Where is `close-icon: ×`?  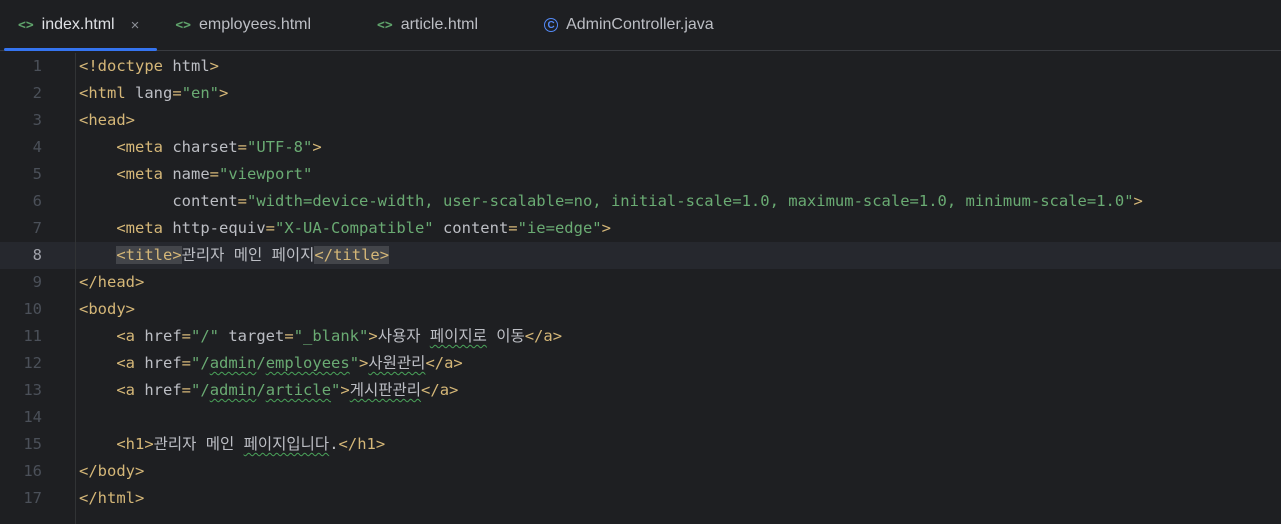 close-icon: × is located at coordinates (135, 25).